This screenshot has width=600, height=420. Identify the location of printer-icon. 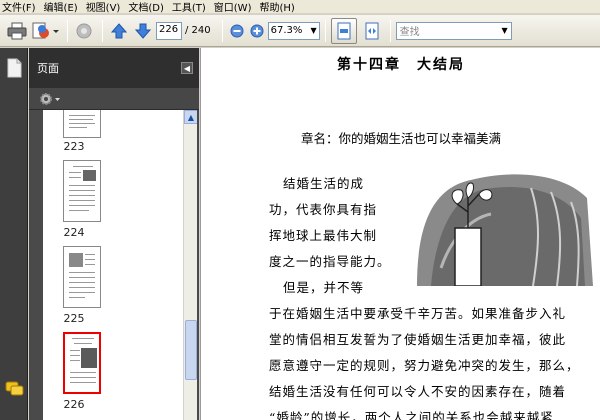
(17, 30).